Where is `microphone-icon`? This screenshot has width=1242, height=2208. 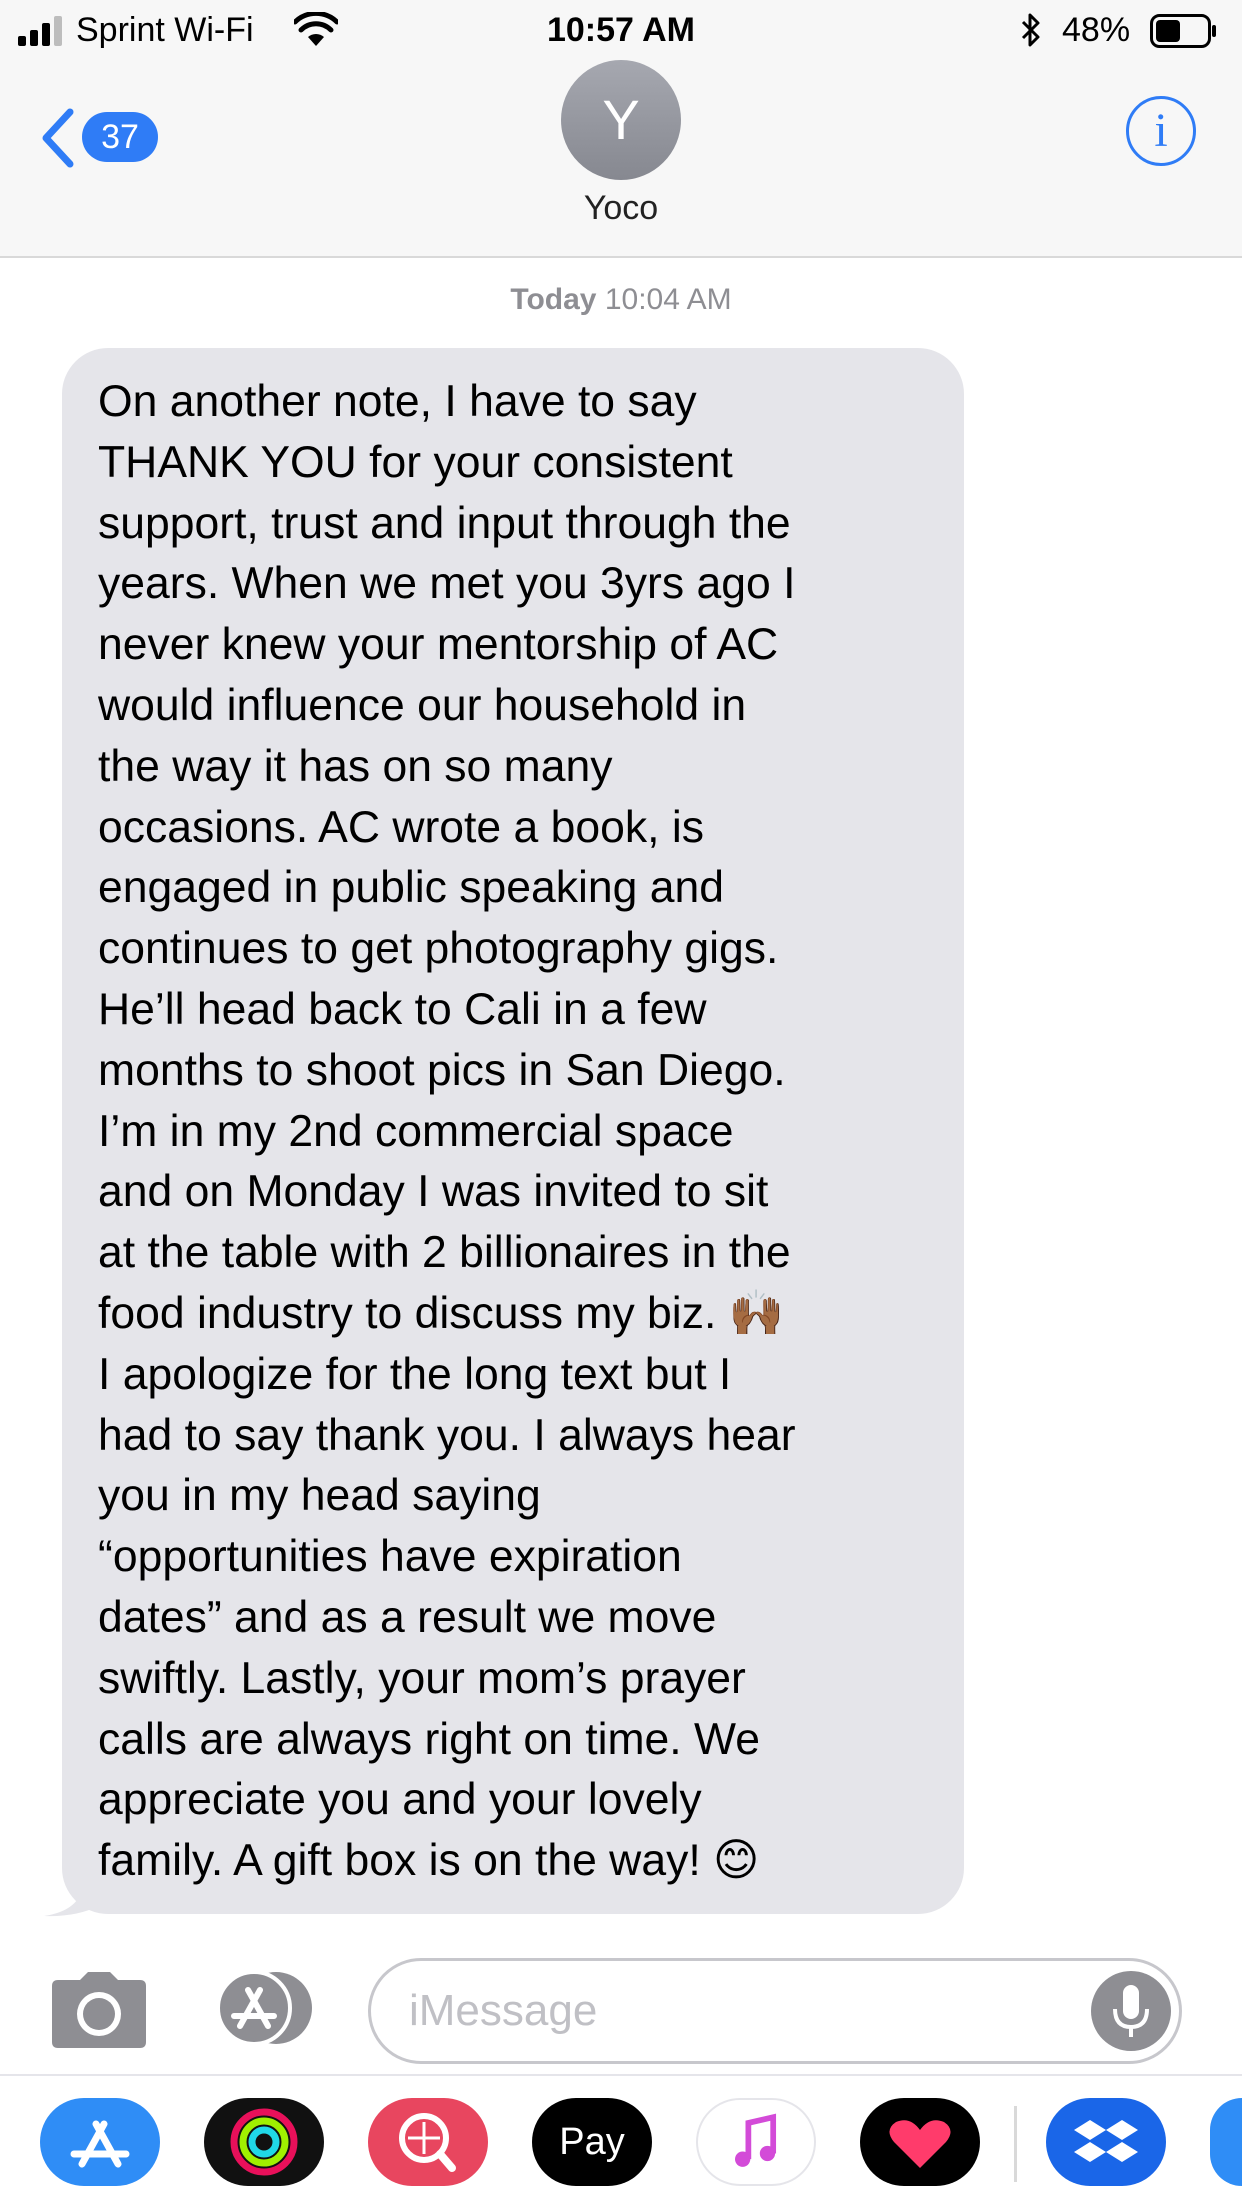
microphone-icon is located at coordinates (1131, 2011).